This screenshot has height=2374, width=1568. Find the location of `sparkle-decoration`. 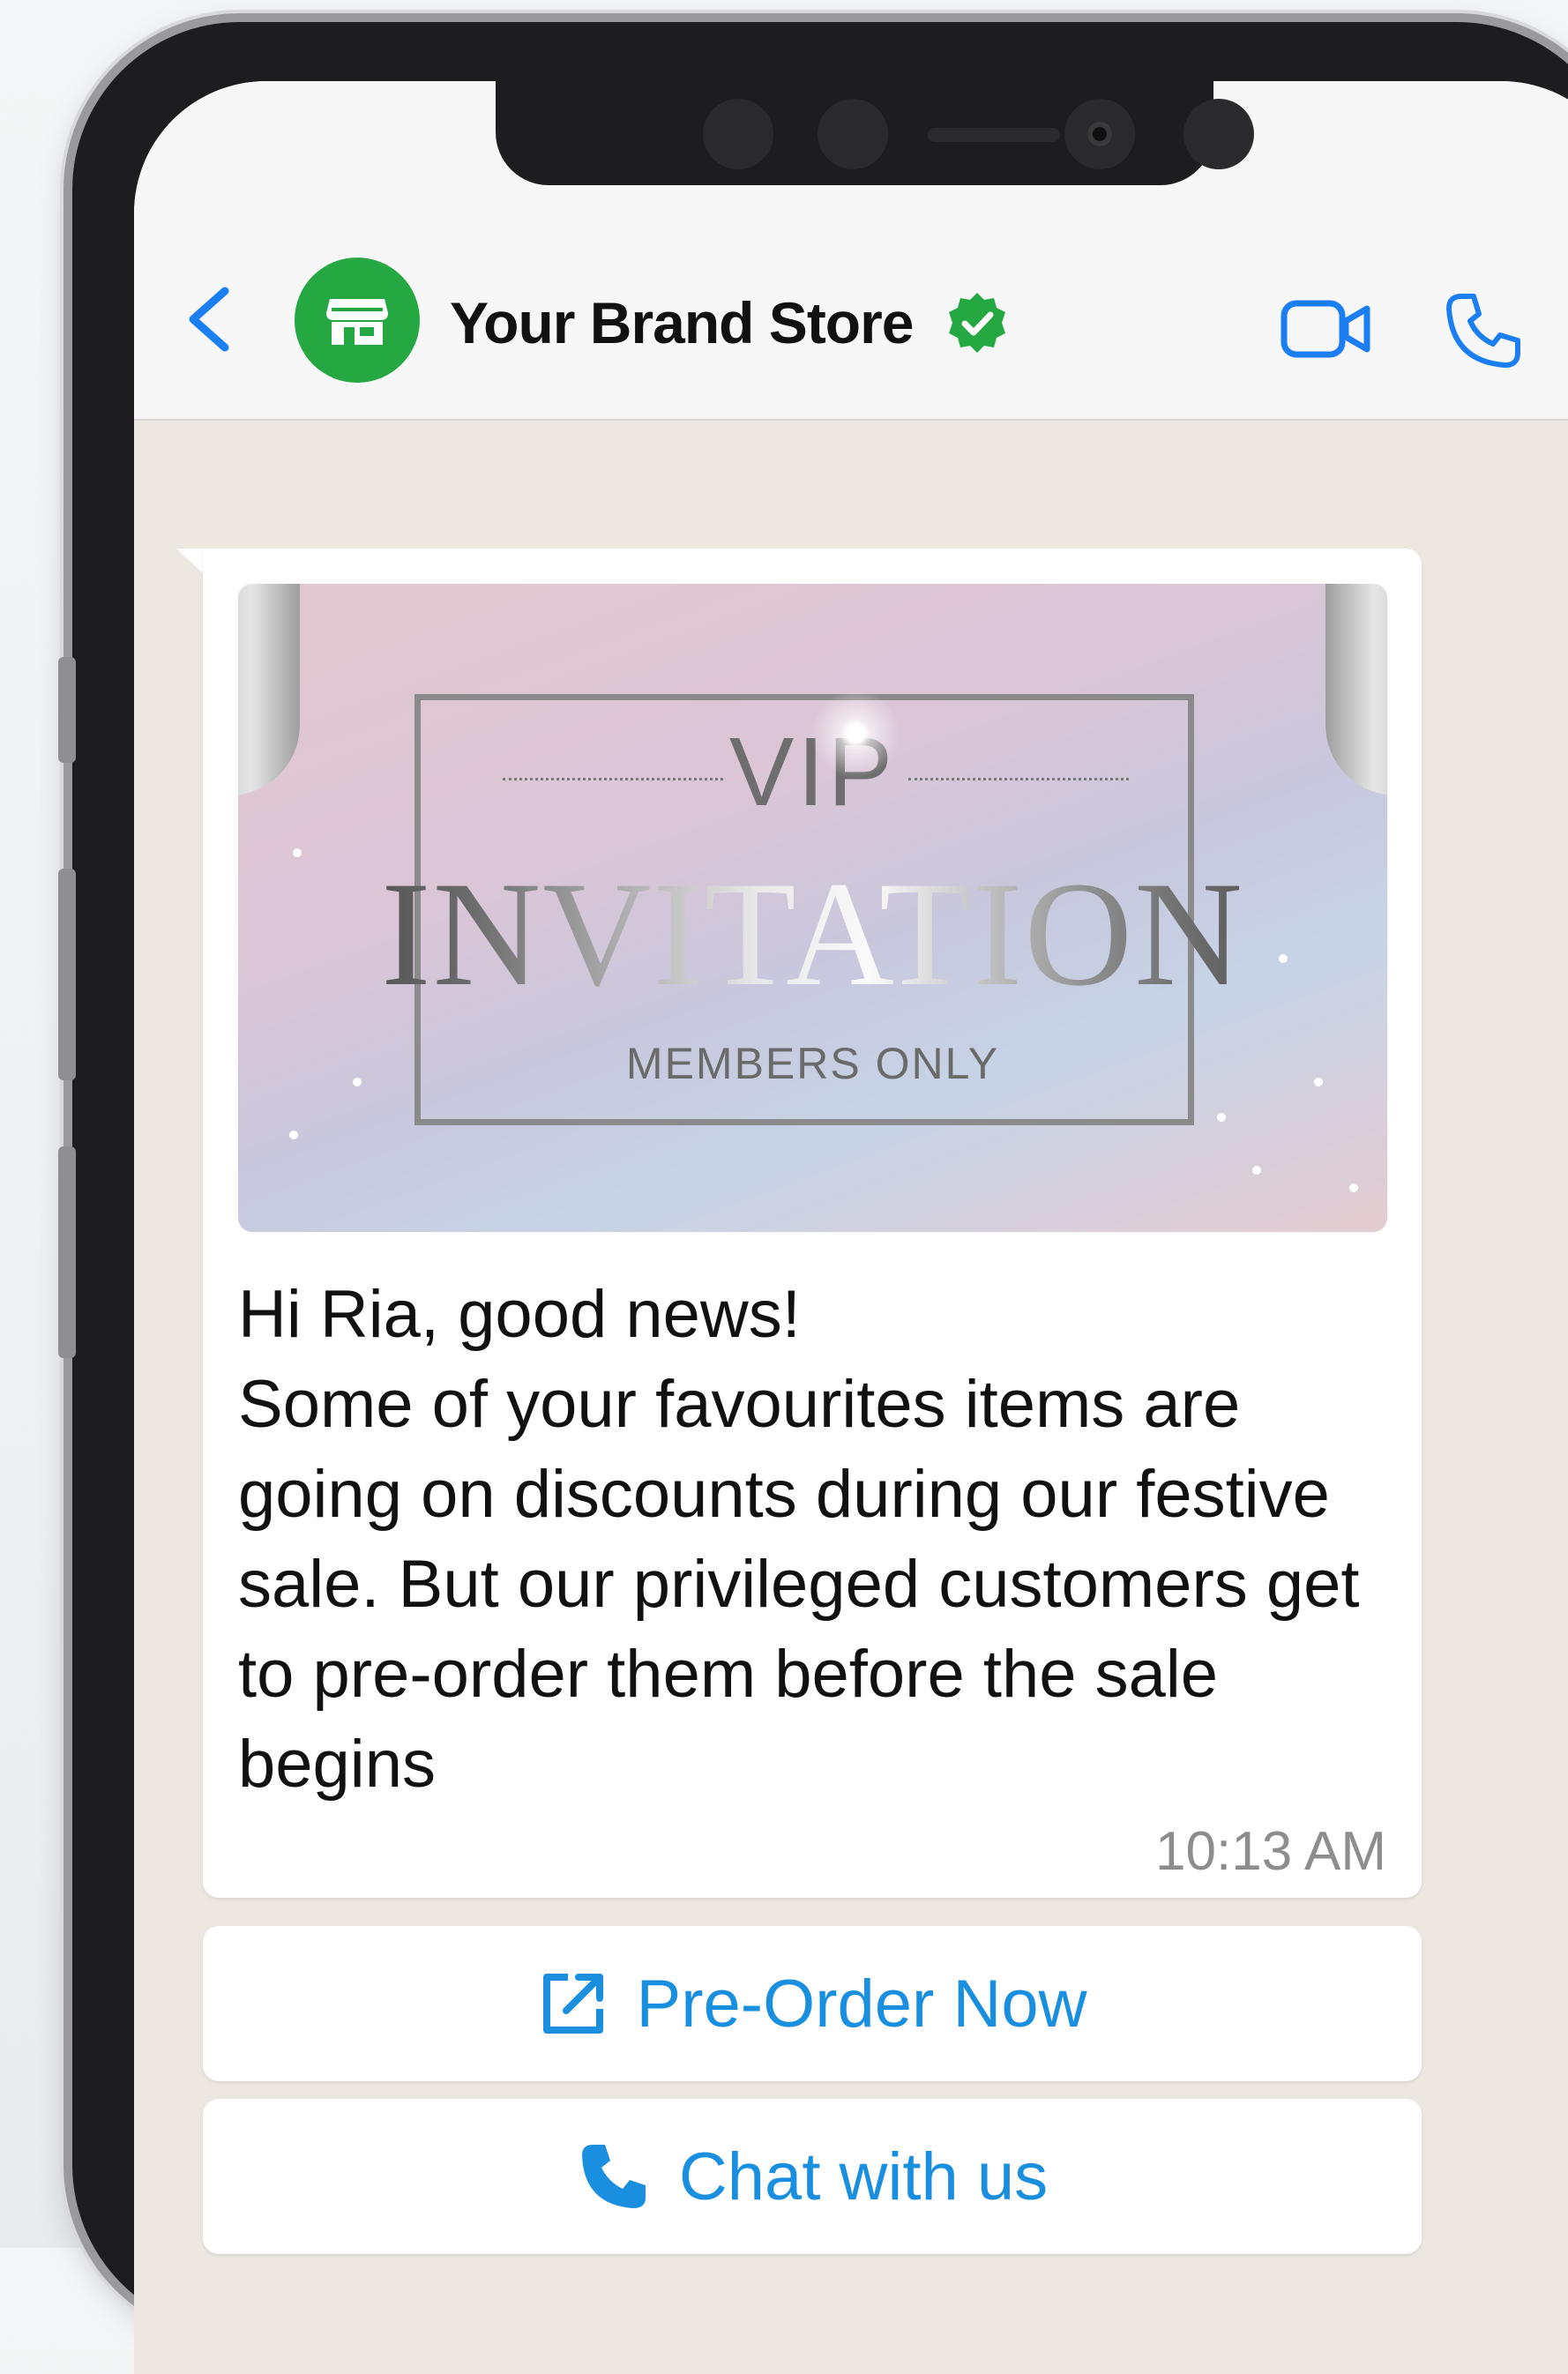

sparkle-decoration is located at coordinates (855, 734).